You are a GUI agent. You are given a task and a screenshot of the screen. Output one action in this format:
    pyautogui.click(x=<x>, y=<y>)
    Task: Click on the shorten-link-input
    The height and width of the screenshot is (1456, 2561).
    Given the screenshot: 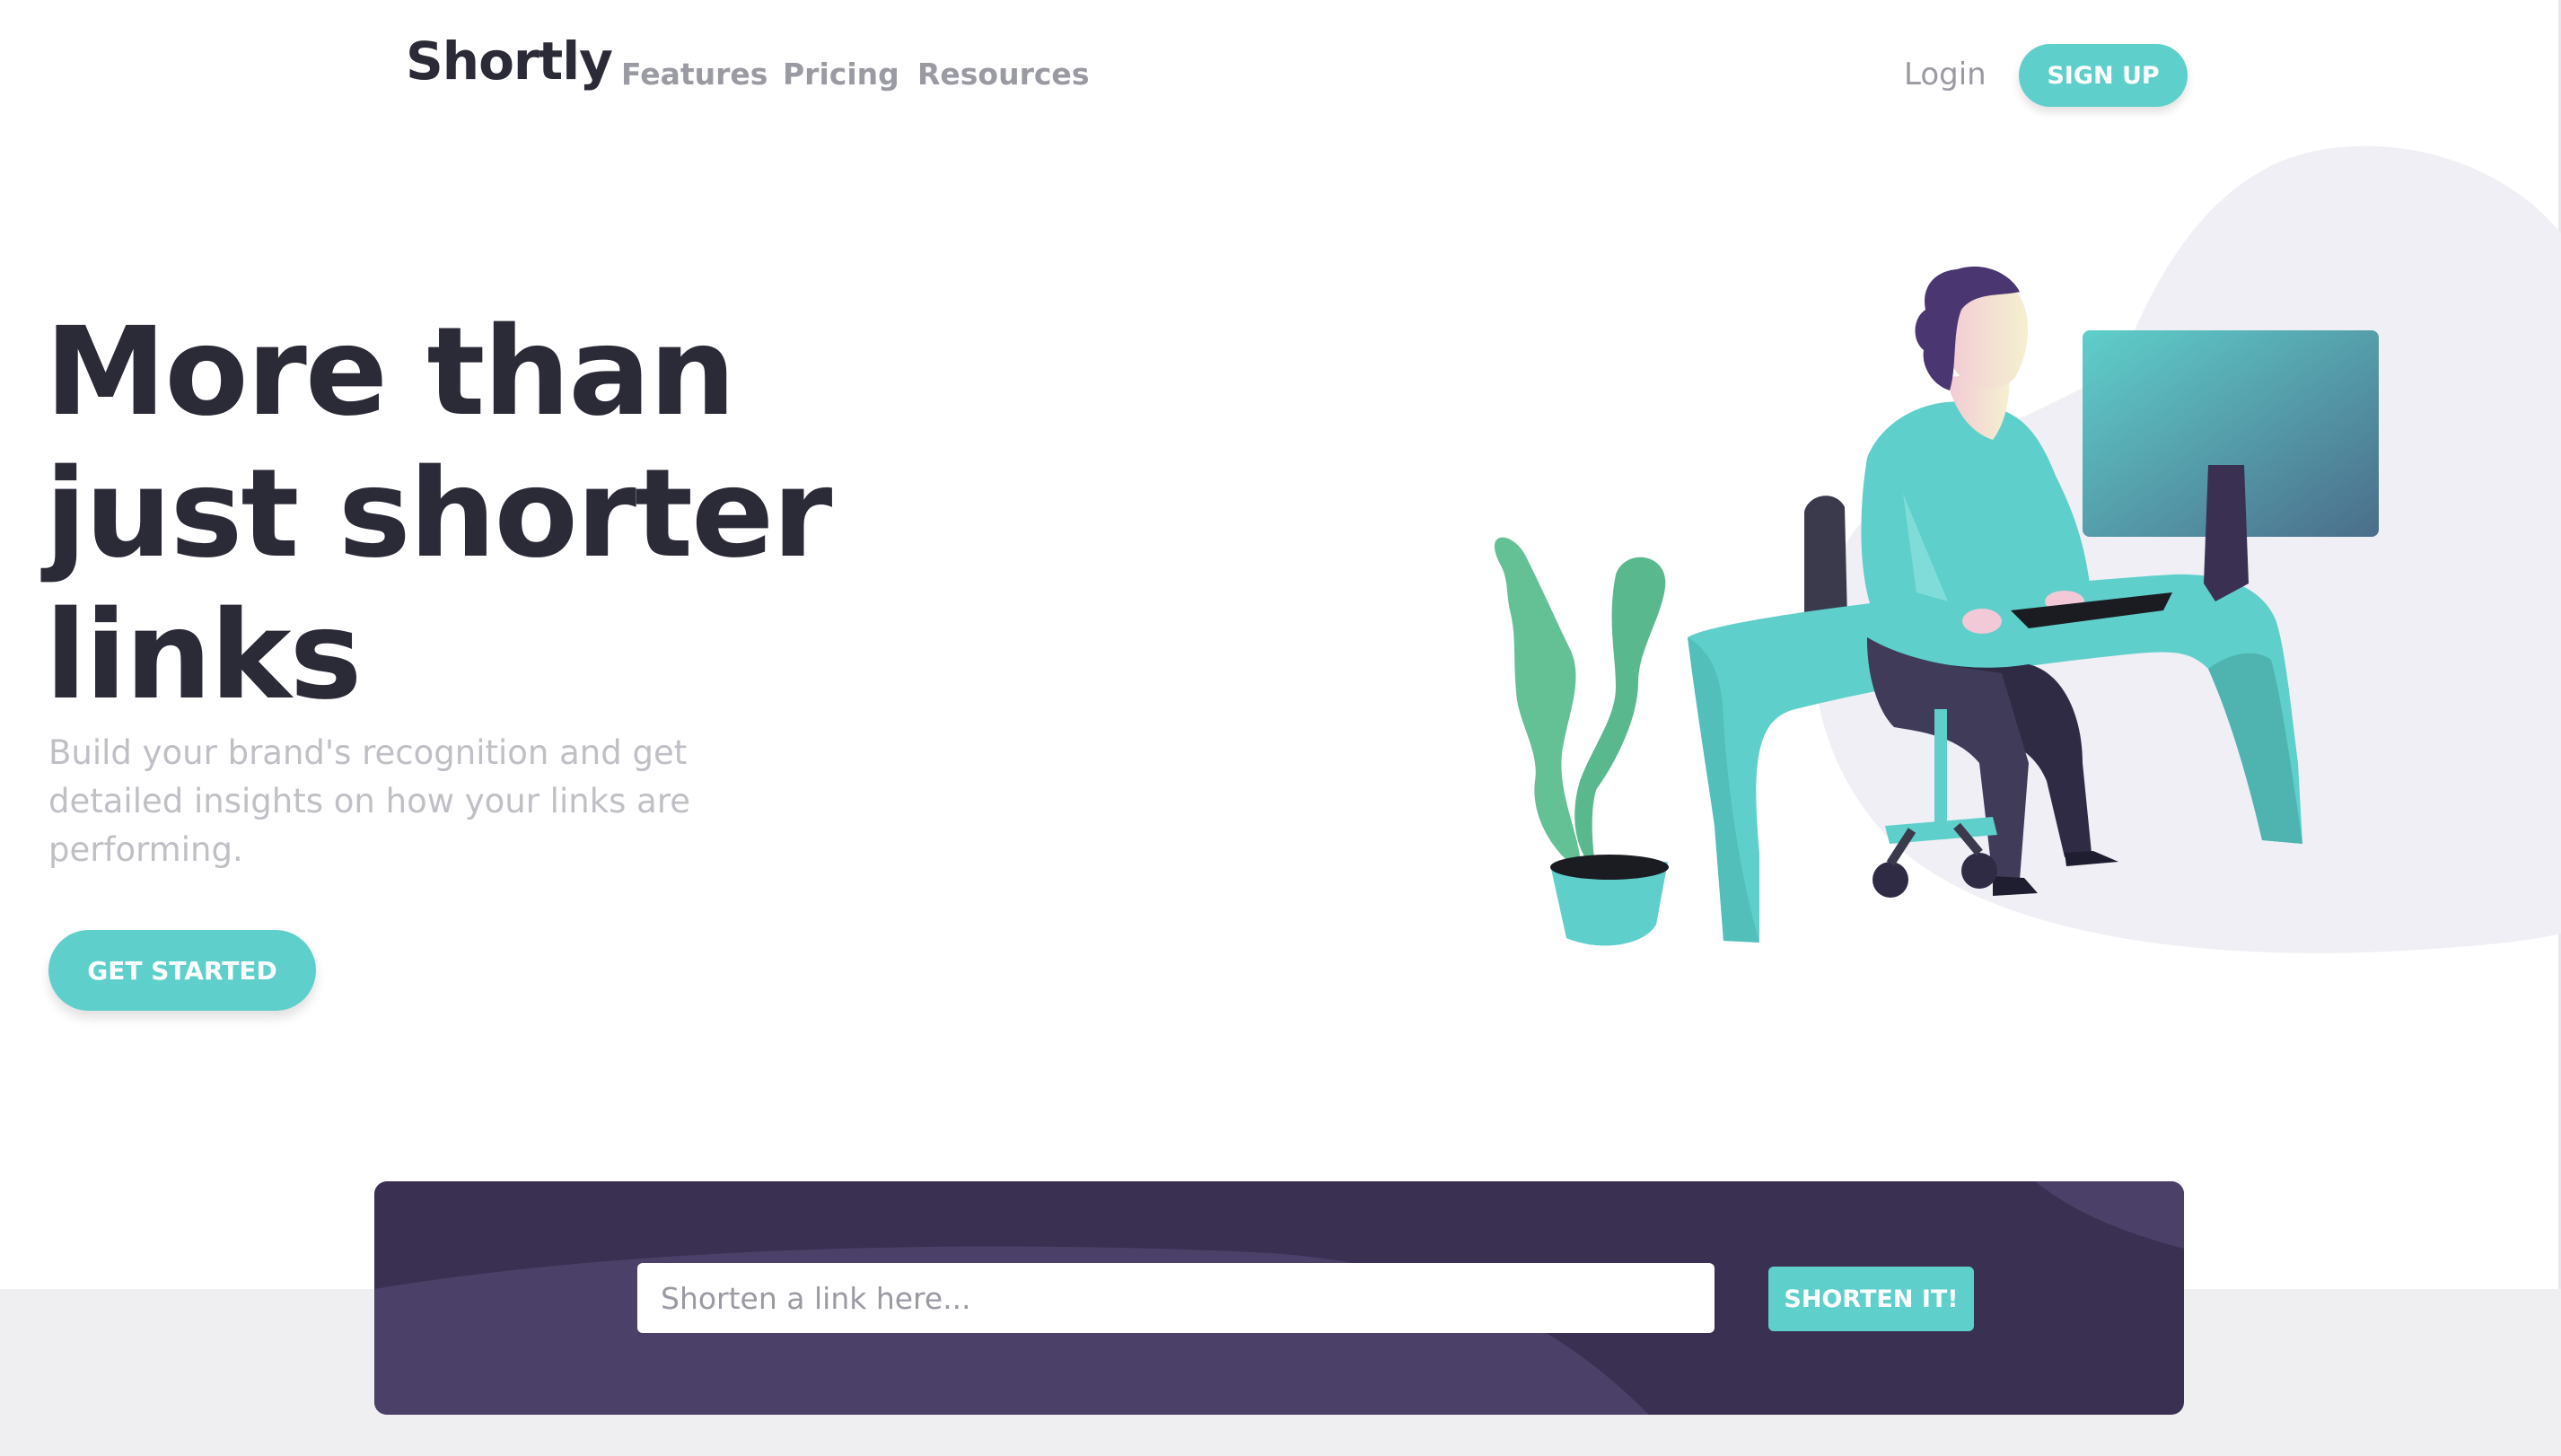 What is the action you would take?
    pyautogui.click(x=1176, y=1298)
    